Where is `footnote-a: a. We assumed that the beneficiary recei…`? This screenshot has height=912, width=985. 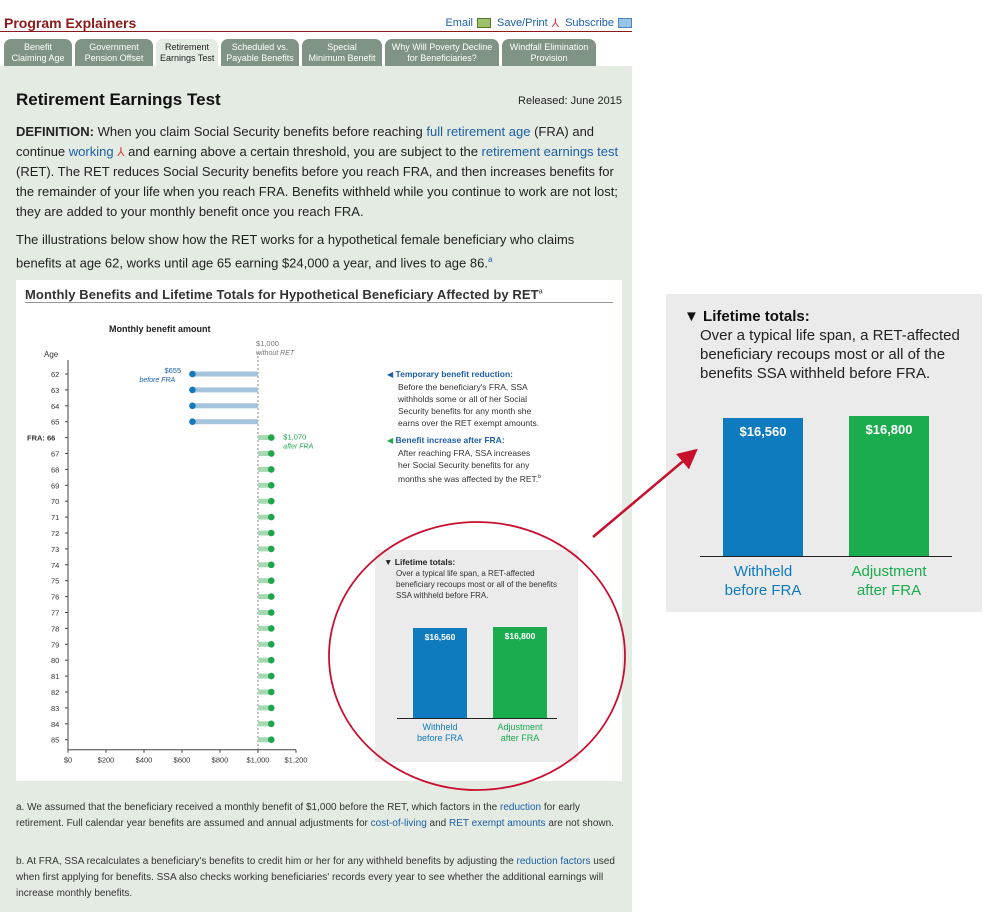
footnote-a: a. We assumed that the beneficiary recei… is located at coordinates (319, 816).